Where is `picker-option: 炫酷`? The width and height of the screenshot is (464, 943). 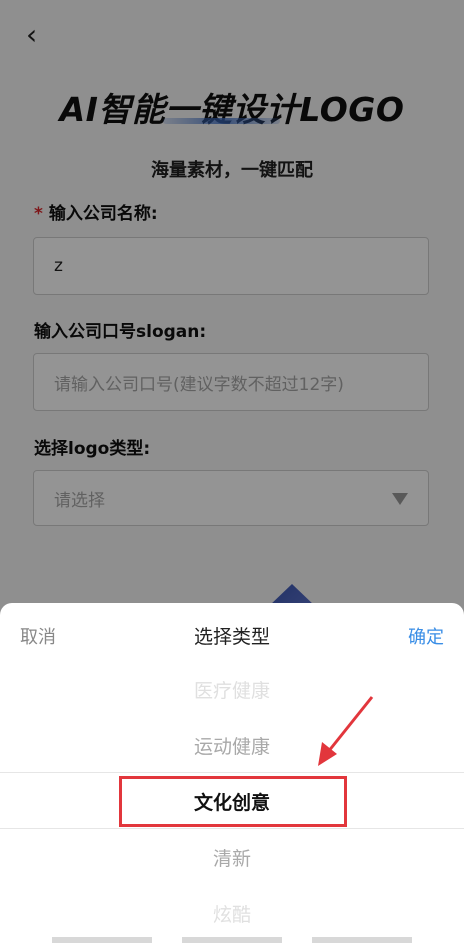 picker-option: 炫酷 is located at coordinates (232, 913).